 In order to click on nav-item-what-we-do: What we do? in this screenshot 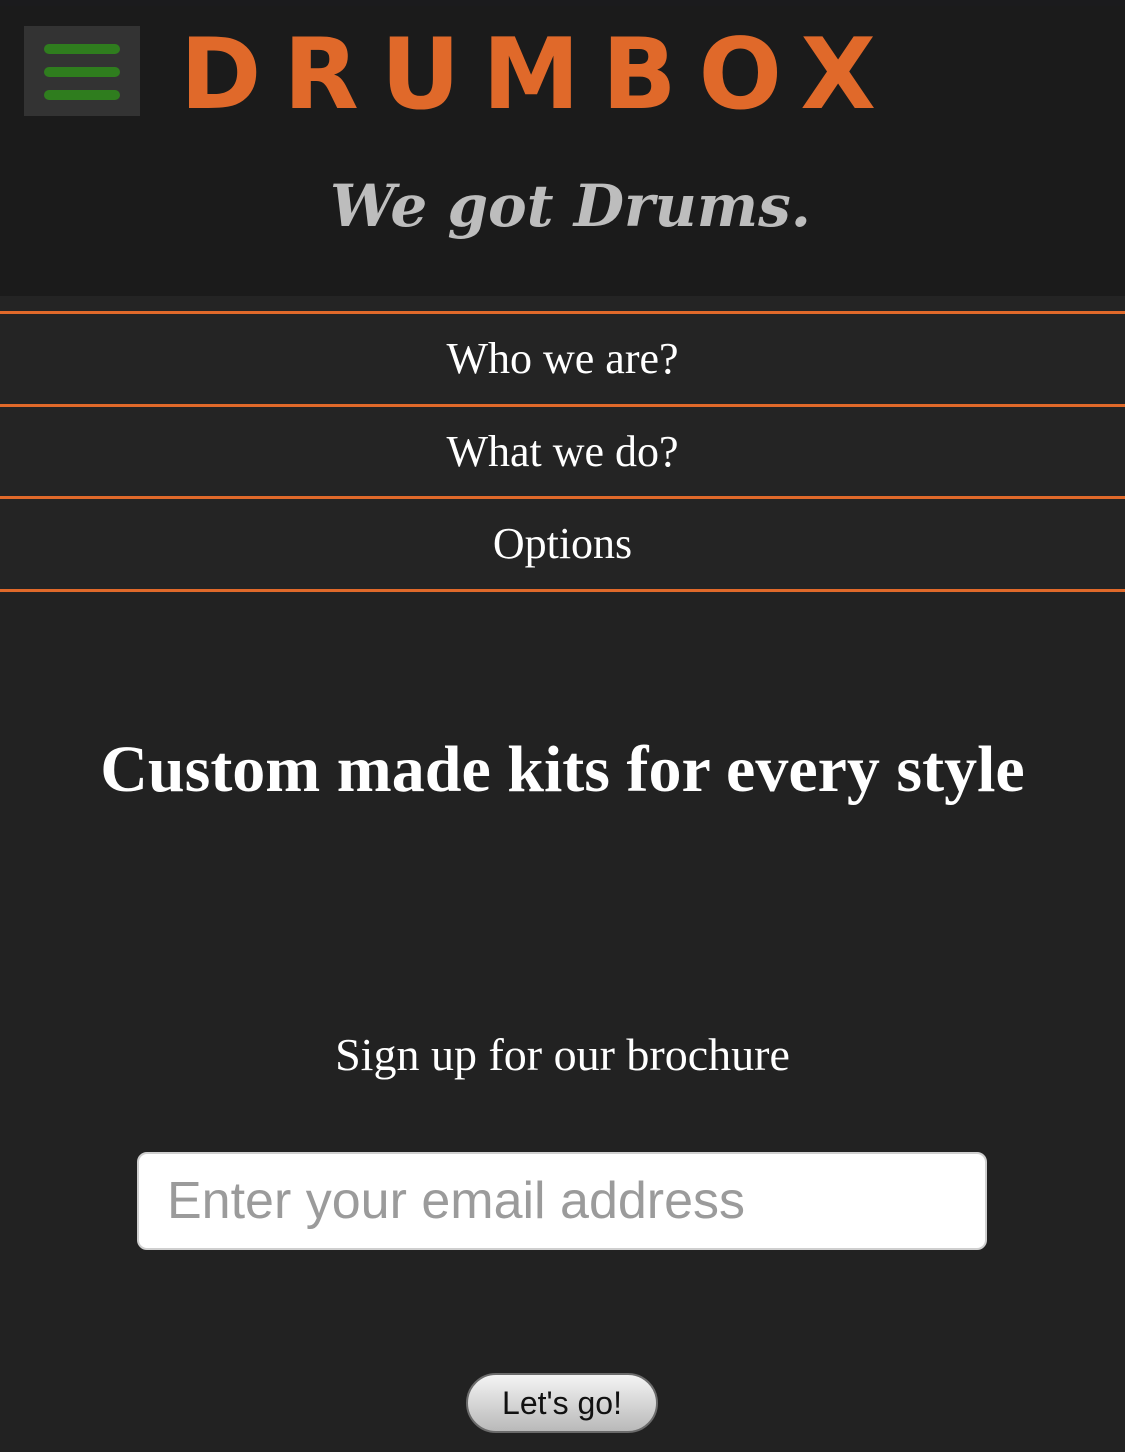, I will do `click(562, 452)`.